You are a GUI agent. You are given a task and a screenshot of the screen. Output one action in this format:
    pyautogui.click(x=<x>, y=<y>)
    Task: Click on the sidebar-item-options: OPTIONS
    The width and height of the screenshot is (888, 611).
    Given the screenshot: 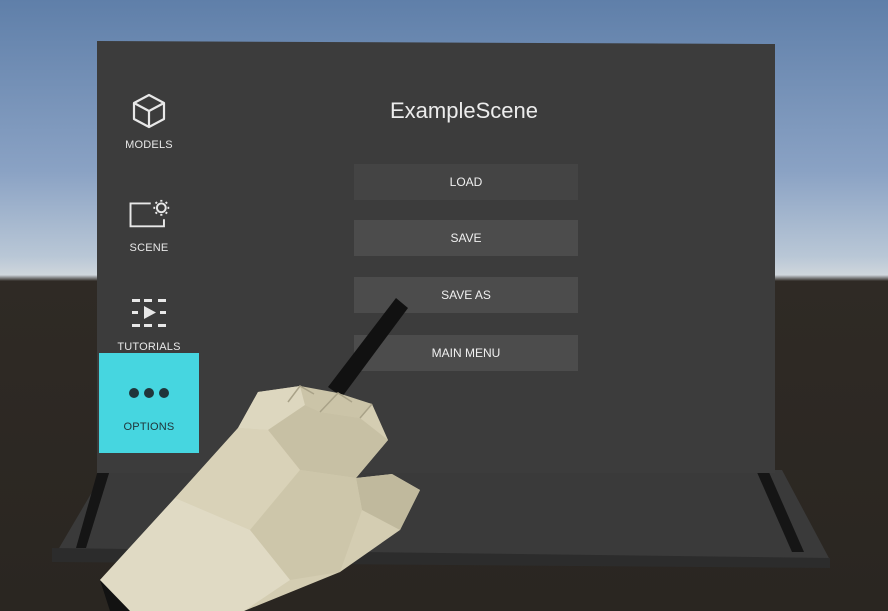 What is the action you would take?
    pyautogui.click(x=149, y=403)
    